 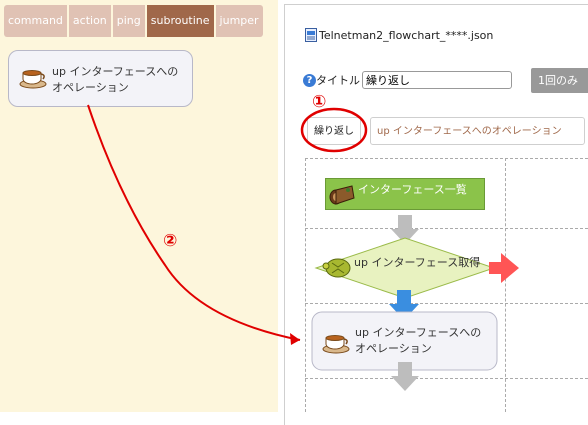 I want to click on flow-node-subroutine-line2: オペレーション, so click(x=393, y=348).